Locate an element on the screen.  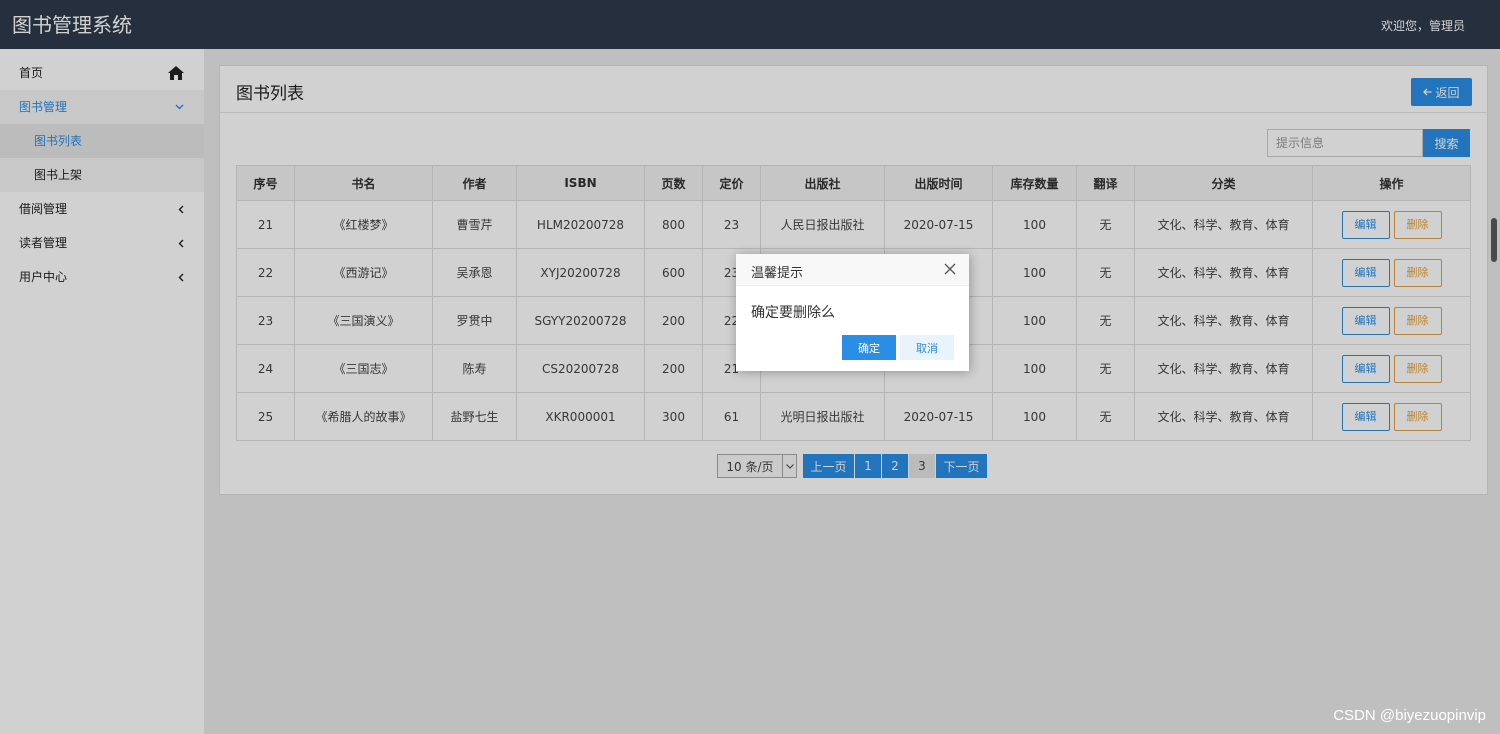
confirm-dialog: 温馨提示 确定要删除么 确定 取消 is located at coordinates (852, 312).